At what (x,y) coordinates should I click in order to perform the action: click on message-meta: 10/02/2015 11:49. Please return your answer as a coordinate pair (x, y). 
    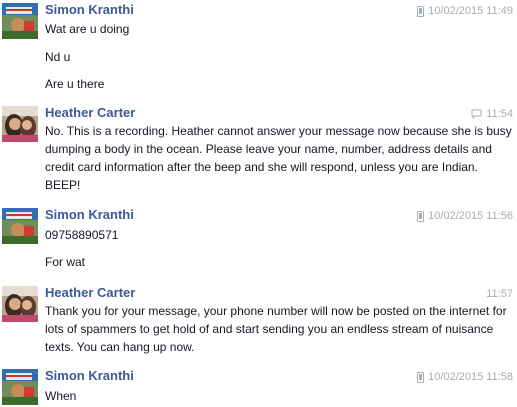
    Looking at the image, I should click on (465, 11).